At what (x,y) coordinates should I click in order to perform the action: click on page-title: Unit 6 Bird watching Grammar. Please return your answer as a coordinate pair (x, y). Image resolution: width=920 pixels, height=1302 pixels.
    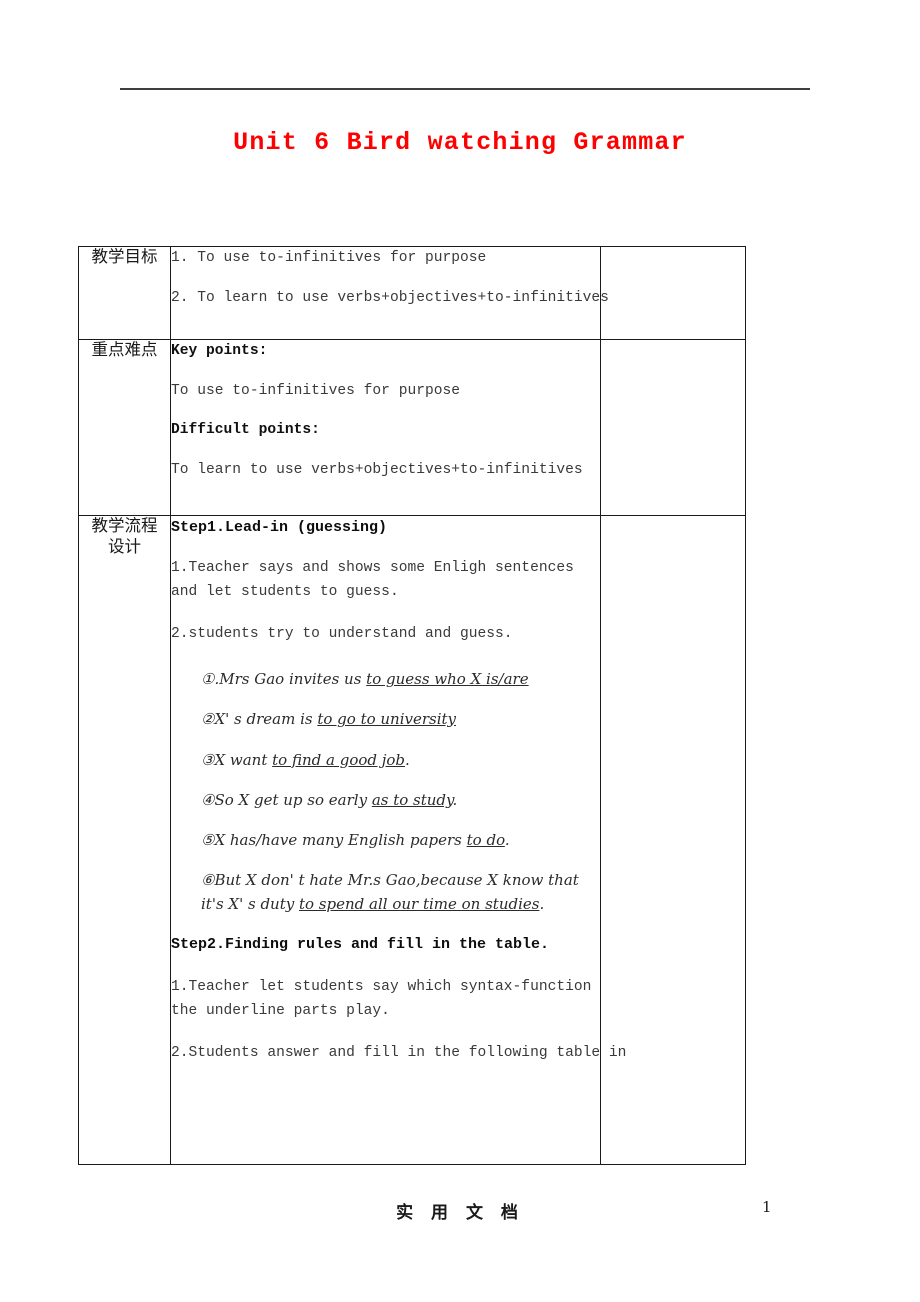
    Looking at the image, I should click on (460, 142).